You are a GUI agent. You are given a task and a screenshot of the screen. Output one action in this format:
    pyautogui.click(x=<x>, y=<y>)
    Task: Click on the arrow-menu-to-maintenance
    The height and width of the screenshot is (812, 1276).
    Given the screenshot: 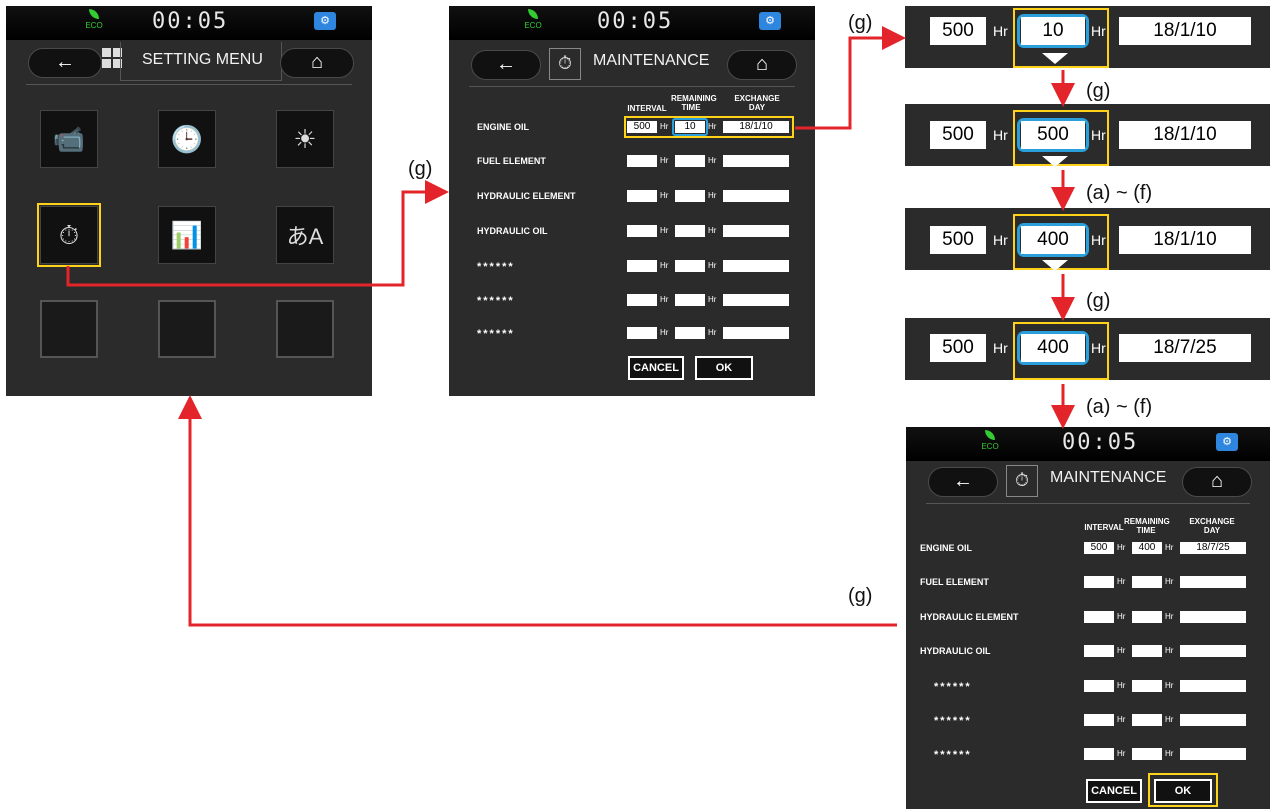 What is the action you would take?
    pyautogui.click(x=257, y=233)
    